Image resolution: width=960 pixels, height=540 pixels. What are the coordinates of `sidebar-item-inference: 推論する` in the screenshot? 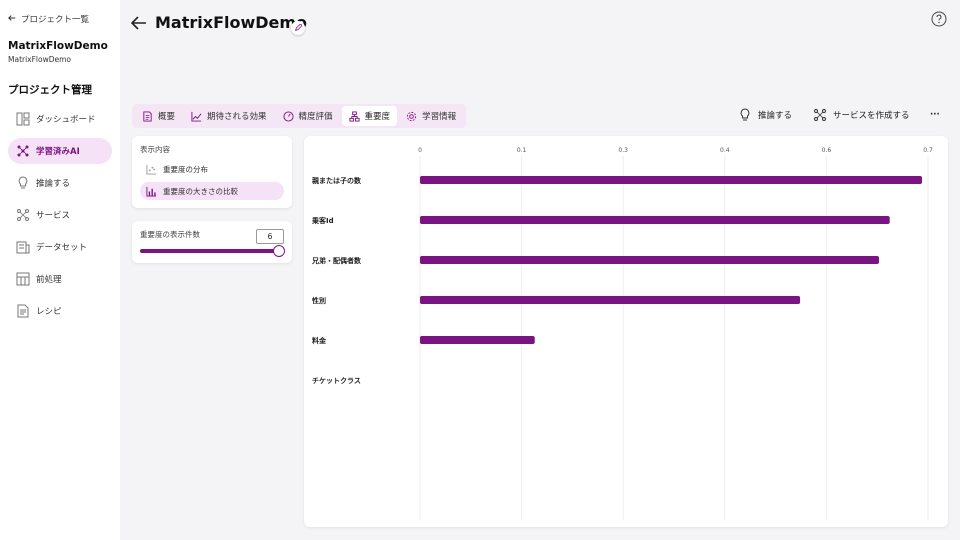 It's located at (60, 183).